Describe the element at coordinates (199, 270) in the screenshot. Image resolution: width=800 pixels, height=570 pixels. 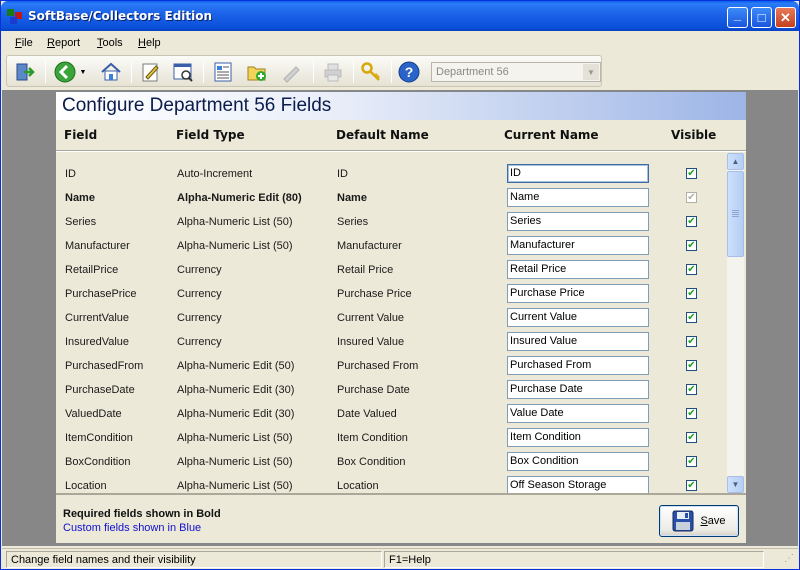
I see `field-type-cell: Currency` at that location.